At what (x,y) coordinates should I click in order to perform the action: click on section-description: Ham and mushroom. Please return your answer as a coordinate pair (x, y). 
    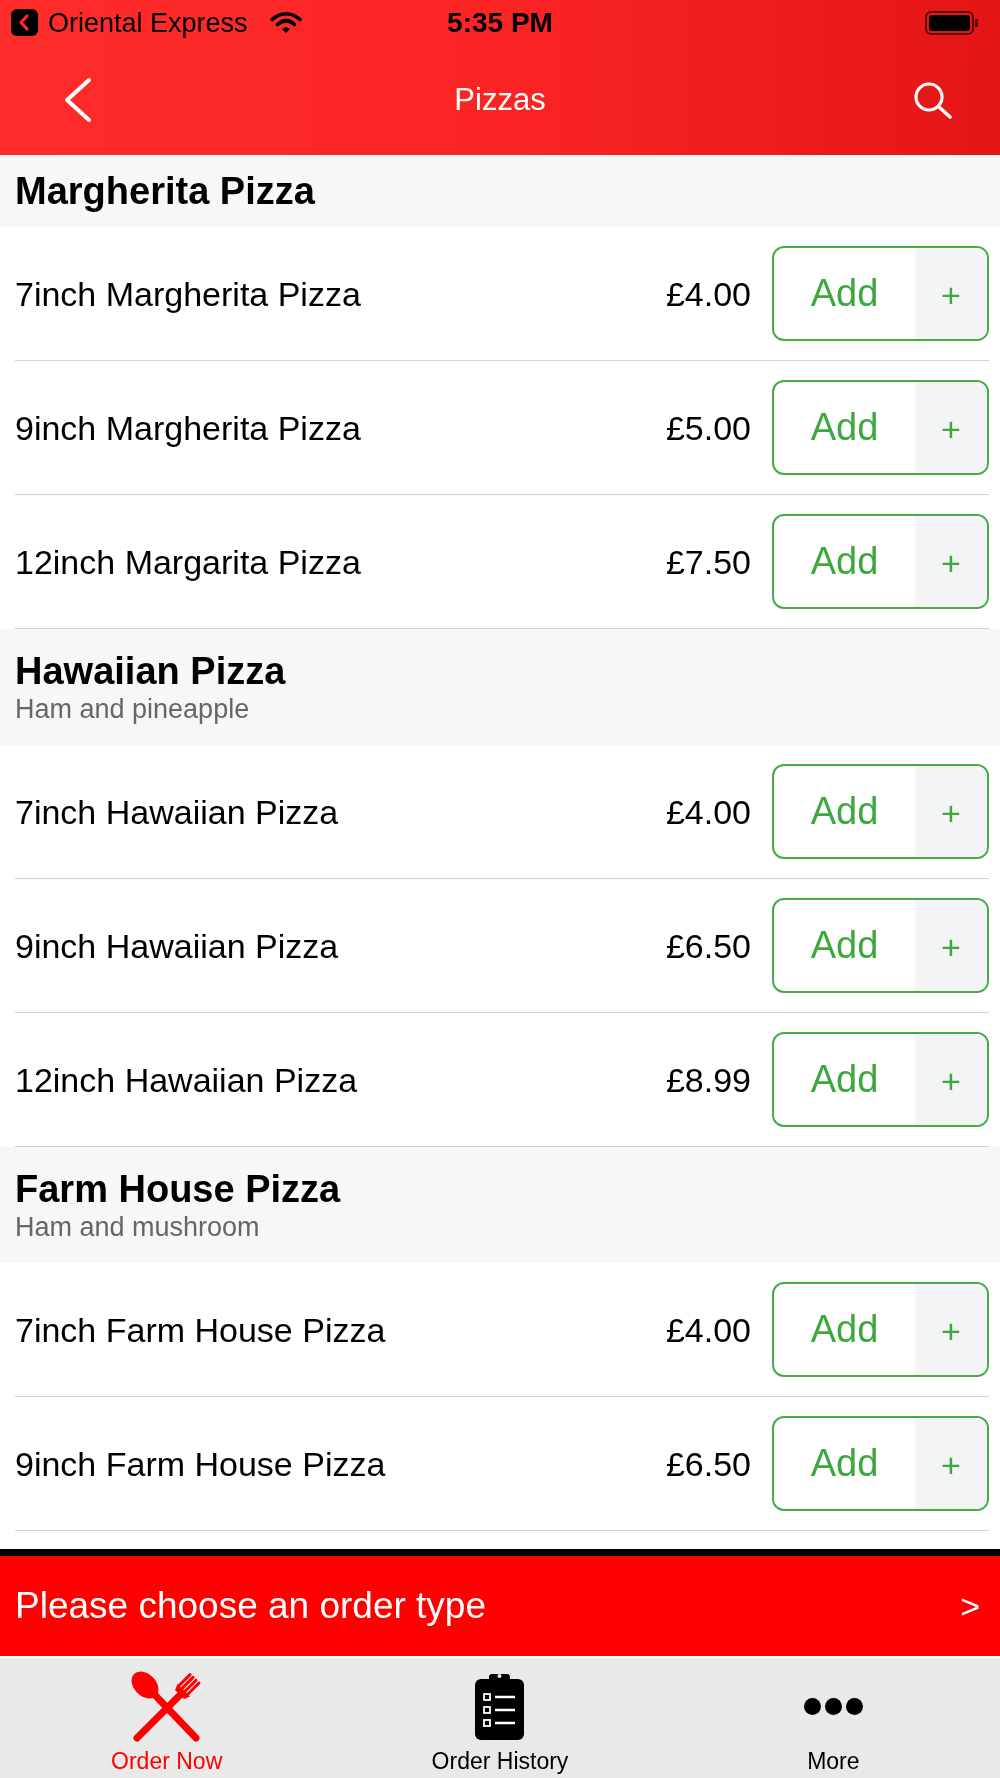
    Looking at the image, I should click on (137, 1227).